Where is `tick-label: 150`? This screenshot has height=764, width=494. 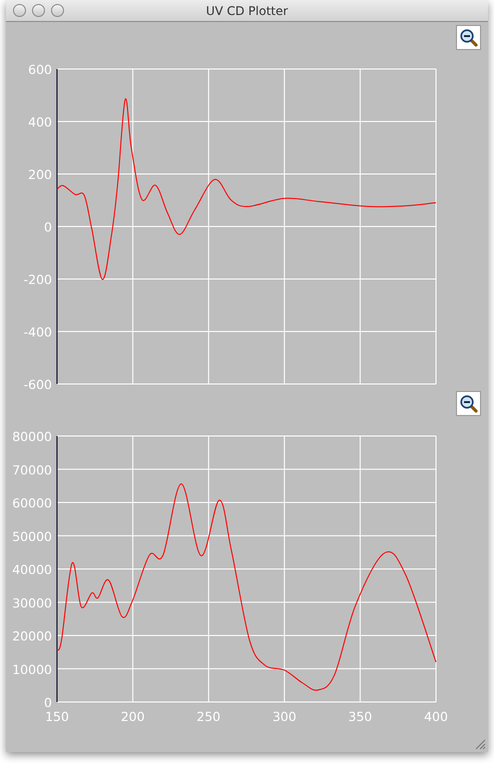 tick-label: 150 is located at coordinates (57, 716).